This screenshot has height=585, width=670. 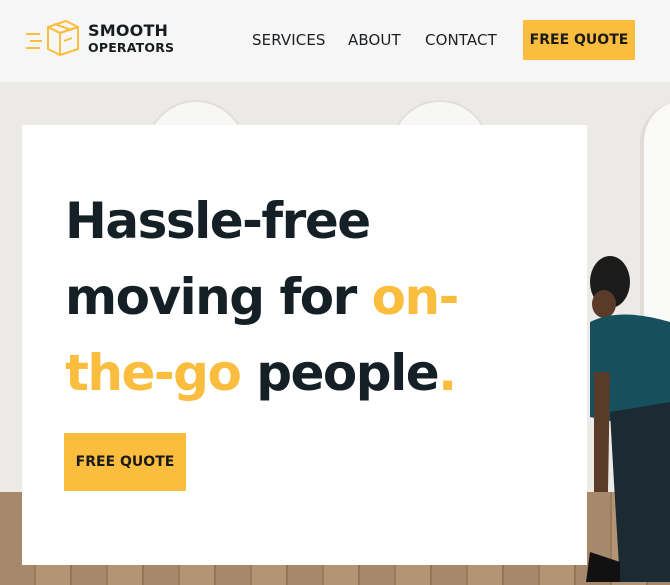 I want to click on nav-contact-link: CONTACT, so click(x=461, y=40).